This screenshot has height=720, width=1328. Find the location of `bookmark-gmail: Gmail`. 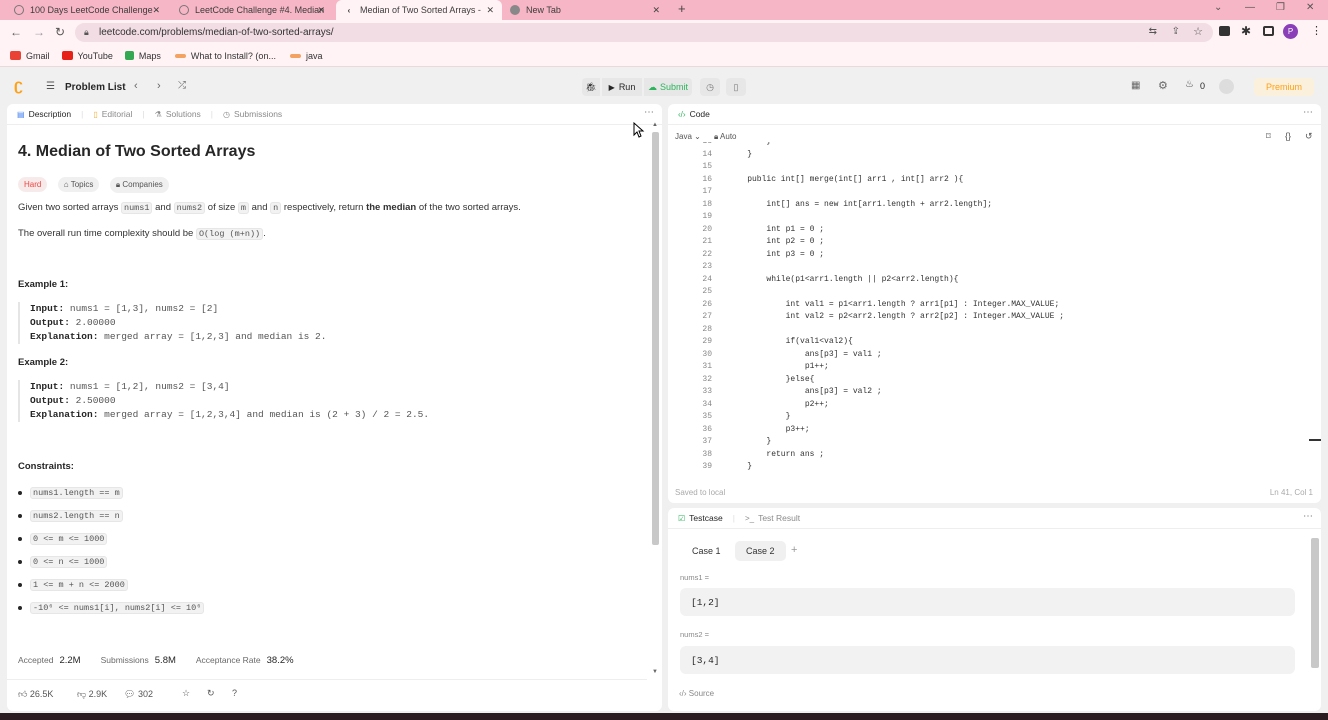

bookmark-gmail: Gmail is located at coordinates (30, 56).